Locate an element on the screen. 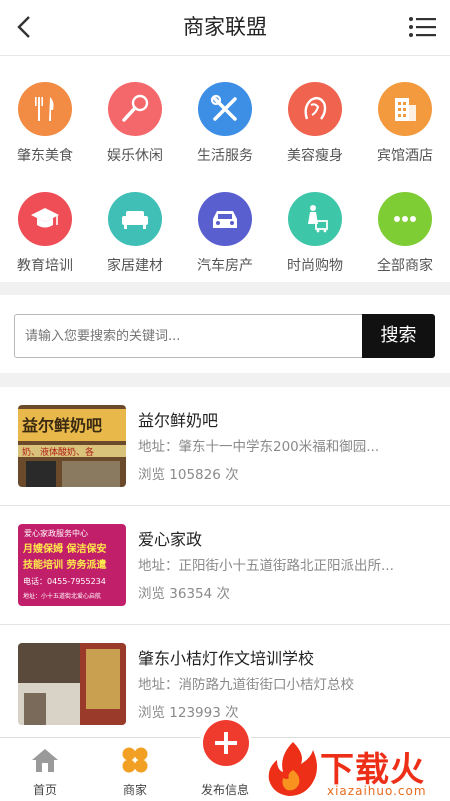  category-shopping: 时尚购物 is located at coordinates (315, 220).